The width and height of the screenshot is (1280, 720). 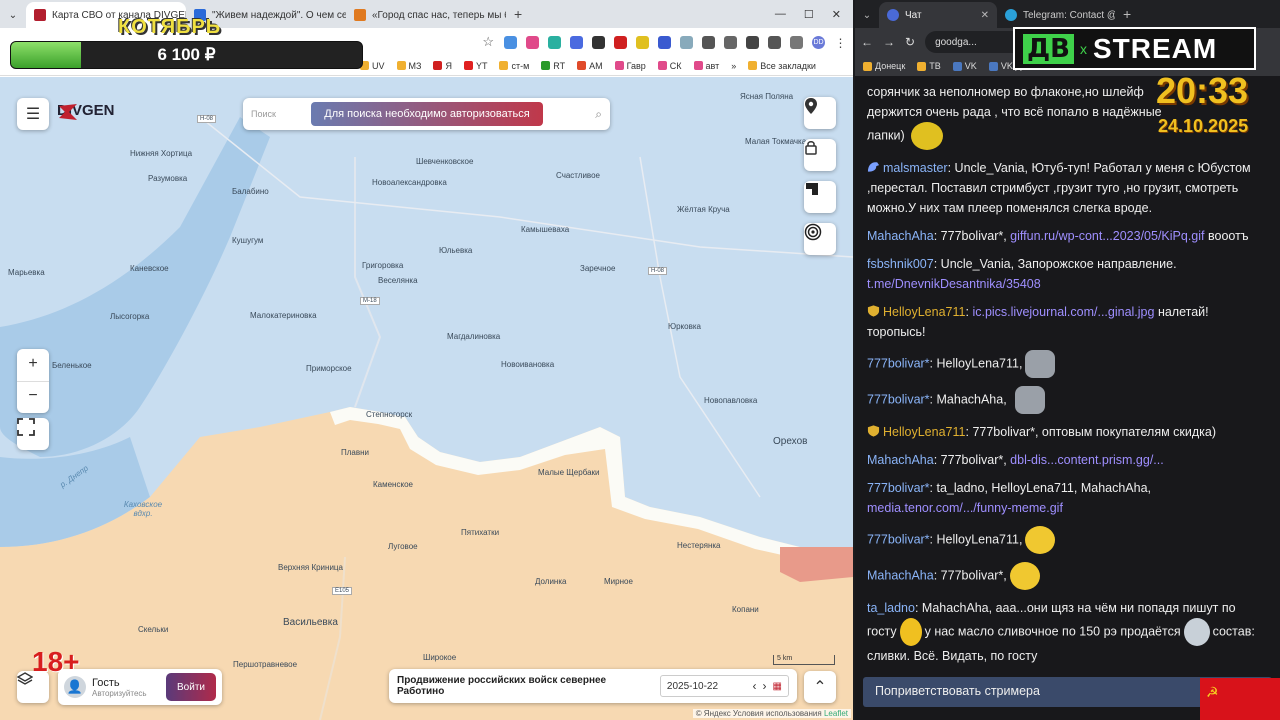 What do you see at coordinates (598, 114) in the screenshot?
I see `search-icon: ⌕` at bounding box center [598, 114].